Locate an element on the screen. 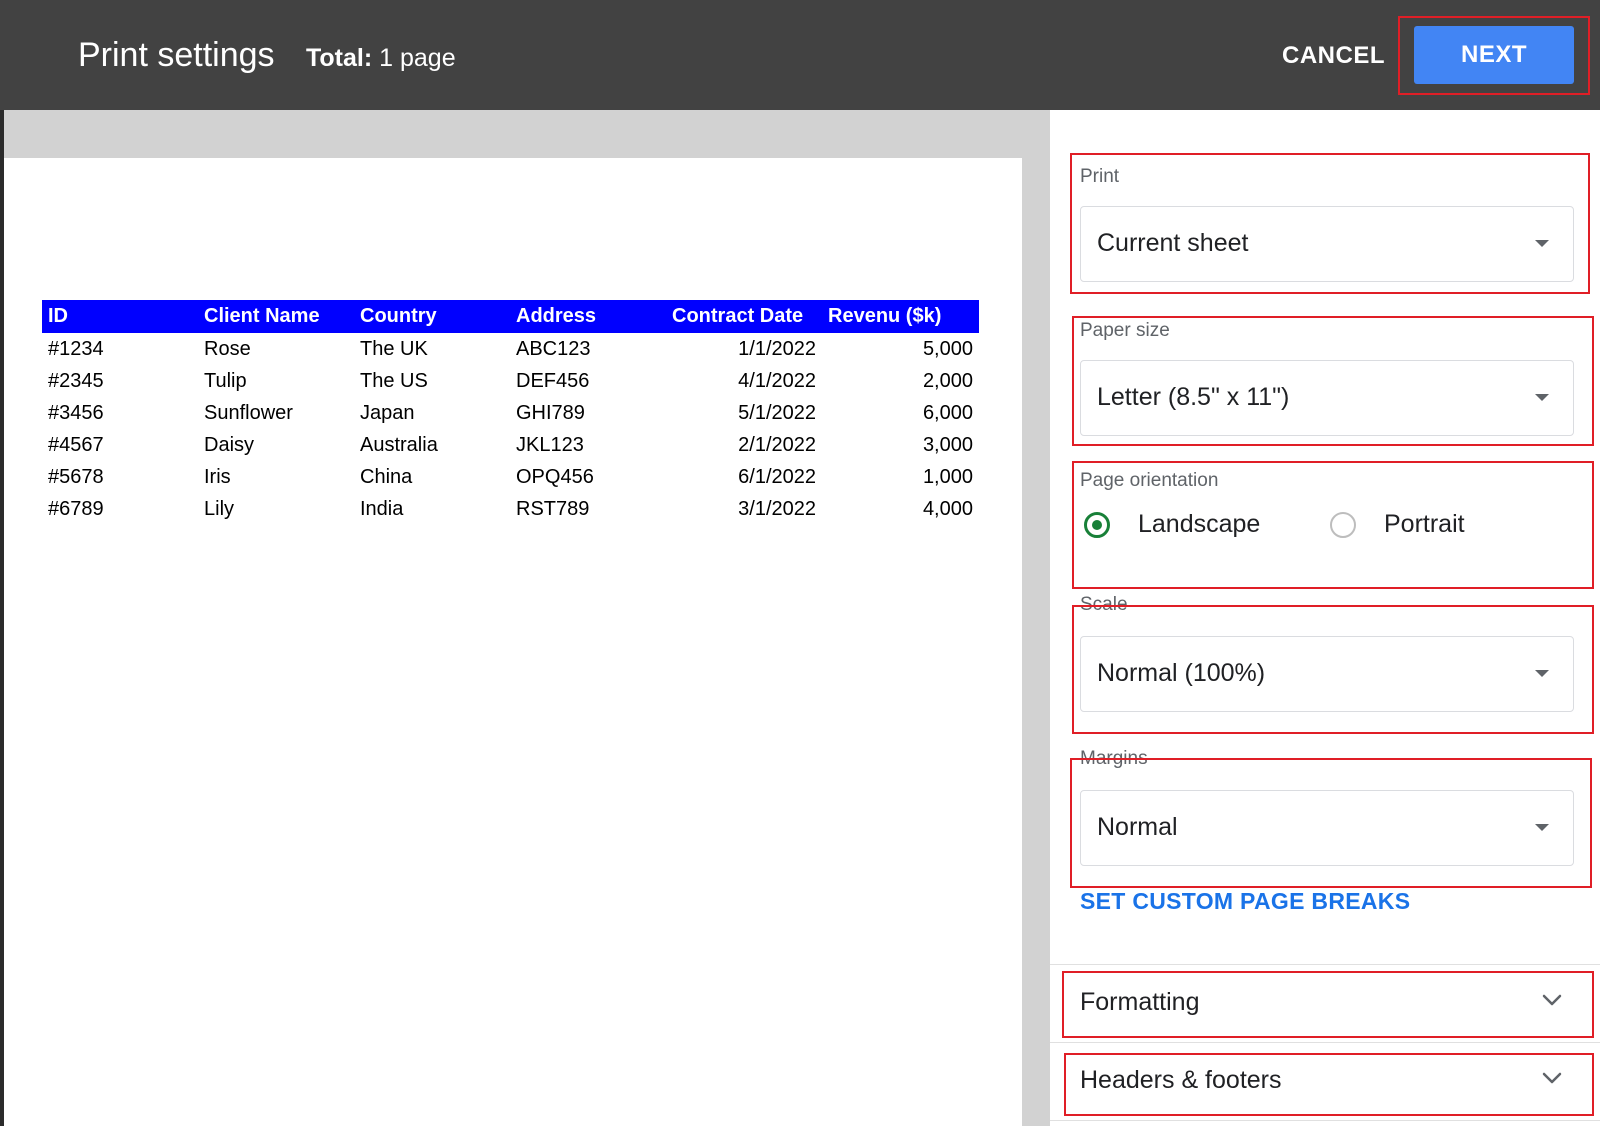 This screenshot has height=1126, width=1600. cell-country: The US is located at coordinates (394, 380).